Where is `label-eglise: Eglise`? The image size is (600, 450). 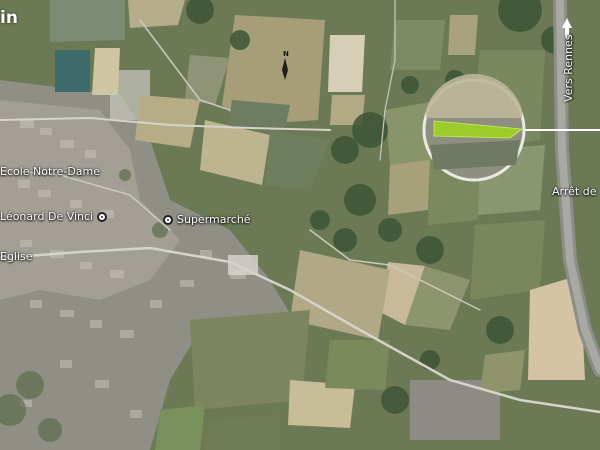 label-eglise: Eglise is located at coordinates (16, 256).